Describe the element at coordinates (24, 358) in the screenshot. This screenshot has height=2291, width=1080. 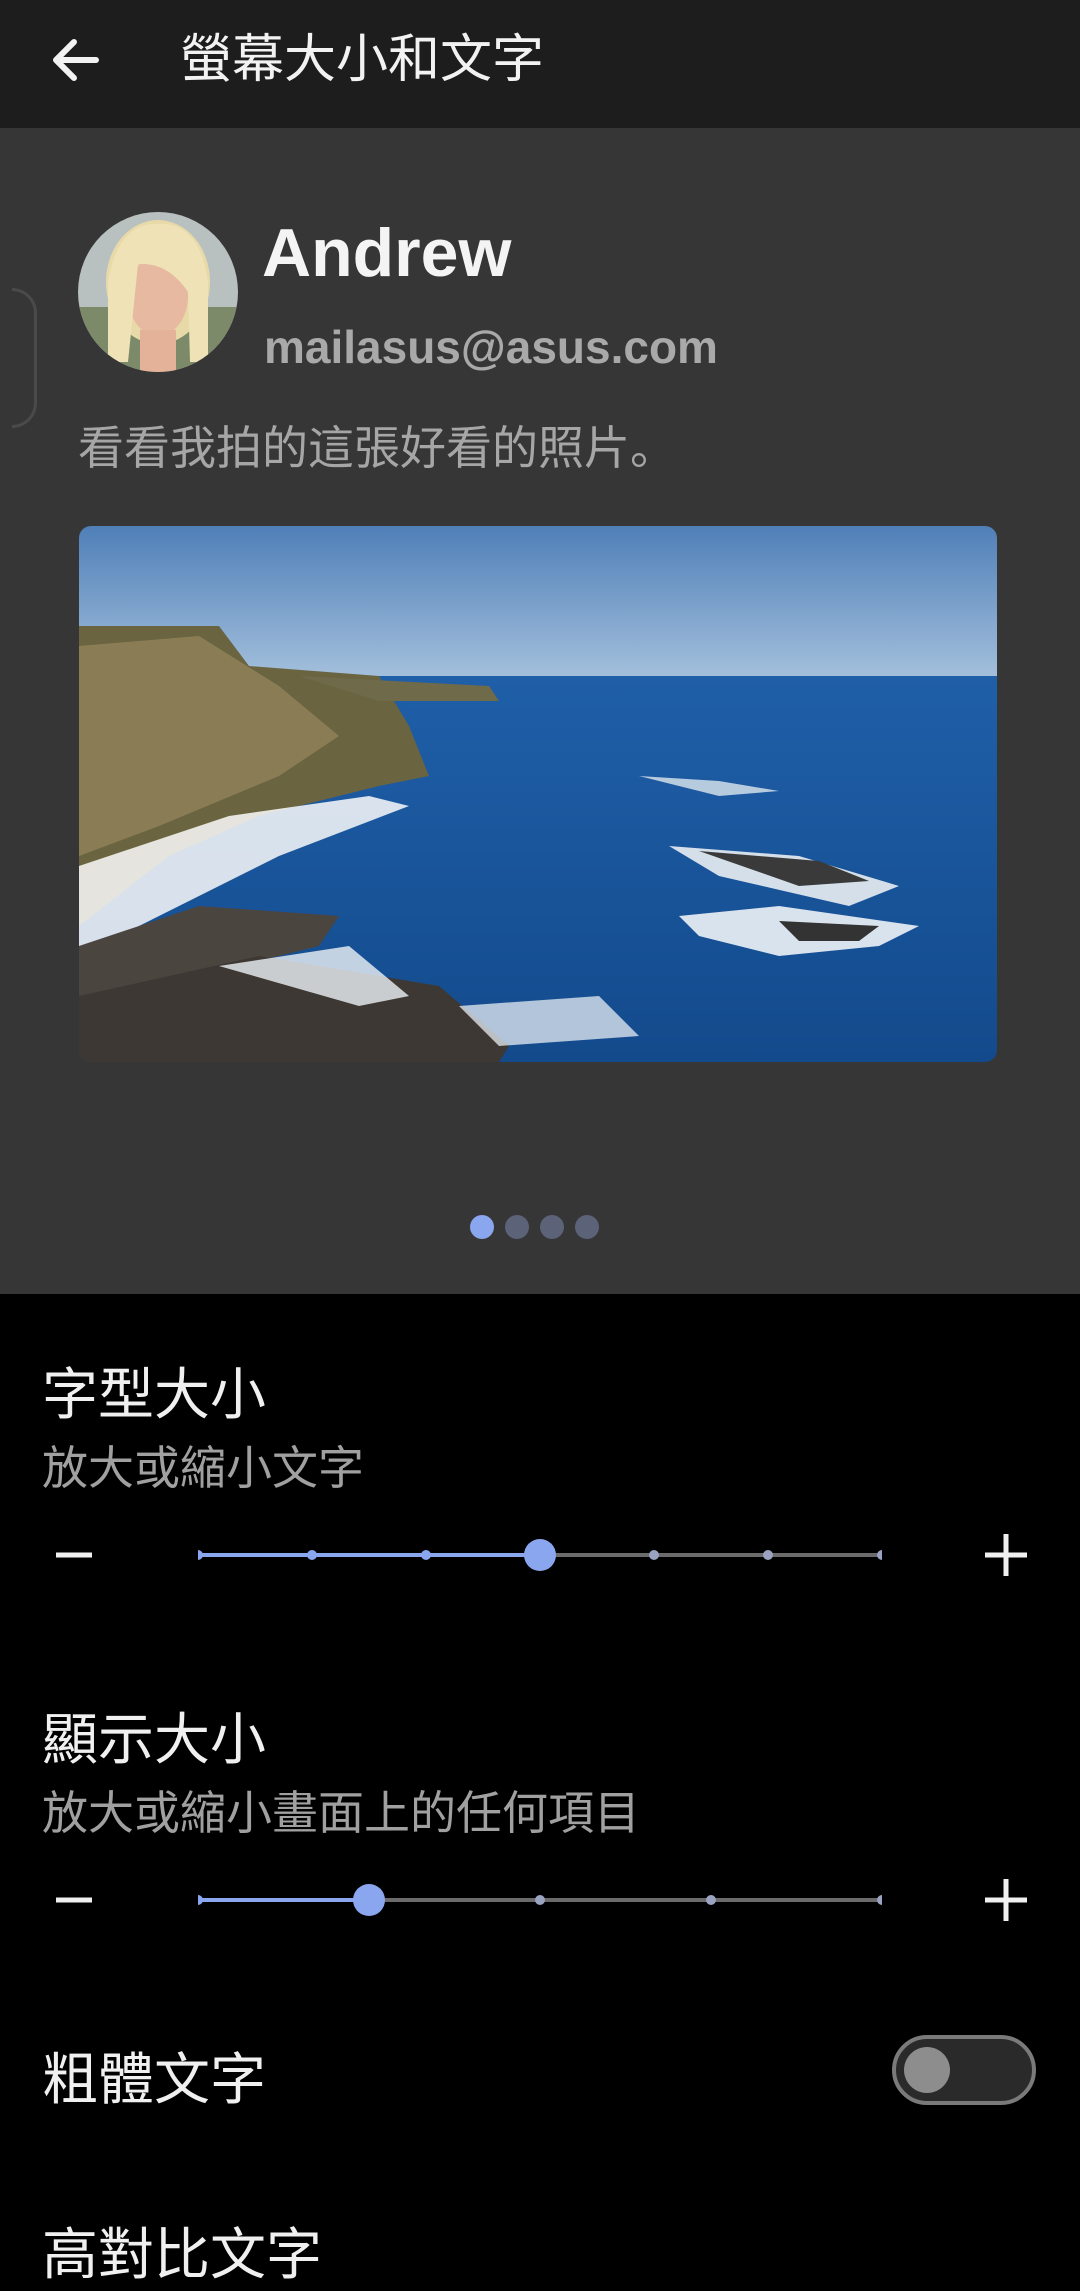
I see `edge-handle` at that location.